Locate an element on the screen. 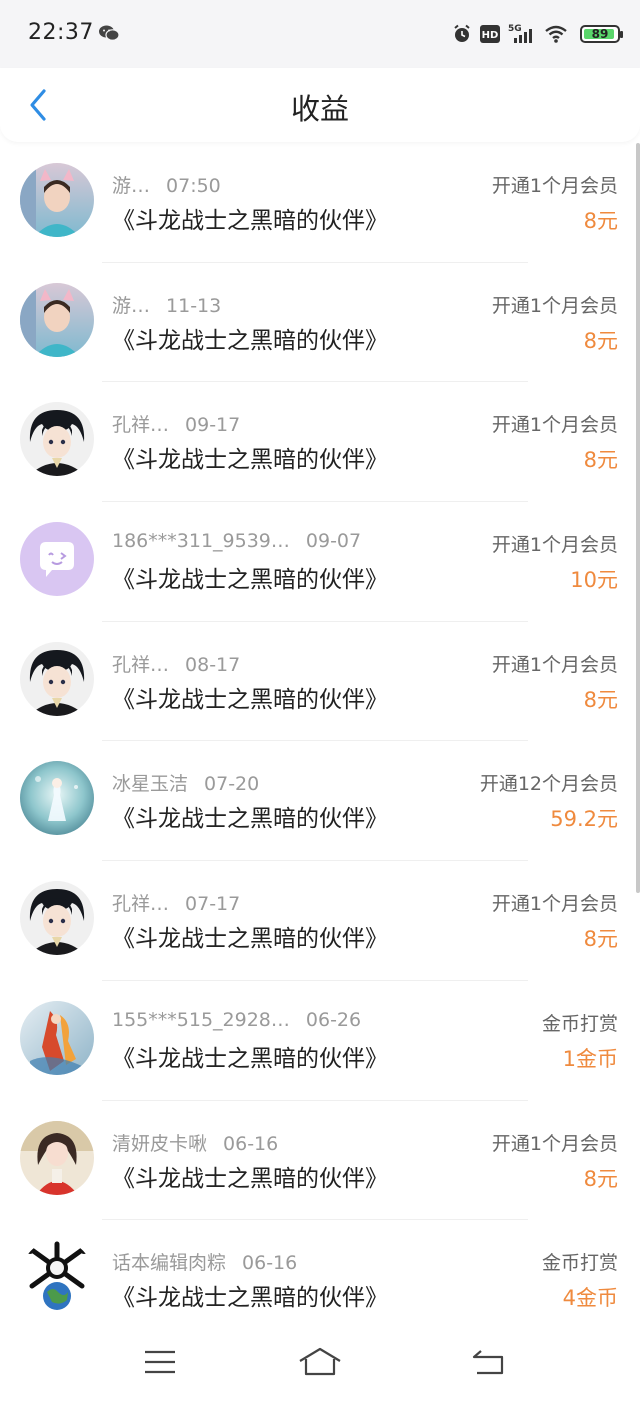  date-label: 07-17 is located at coordinates (213, 904).